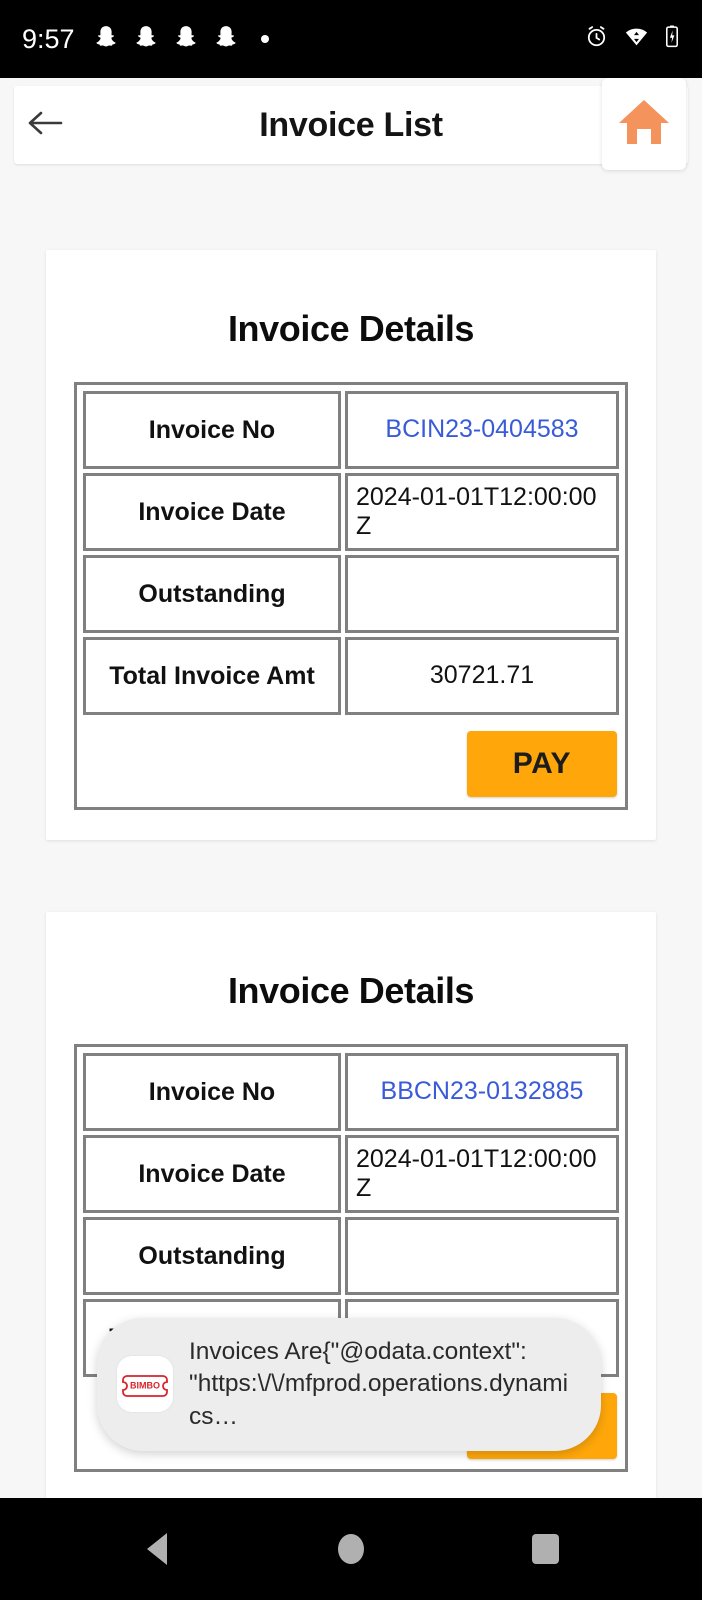 This screenshot has height=1600, width=702. What do you see at coordinates (482, 1092) in the screenshot?
I see `invoice-no-value: BBCN23-0132885` at bounding box center [482, 1092].